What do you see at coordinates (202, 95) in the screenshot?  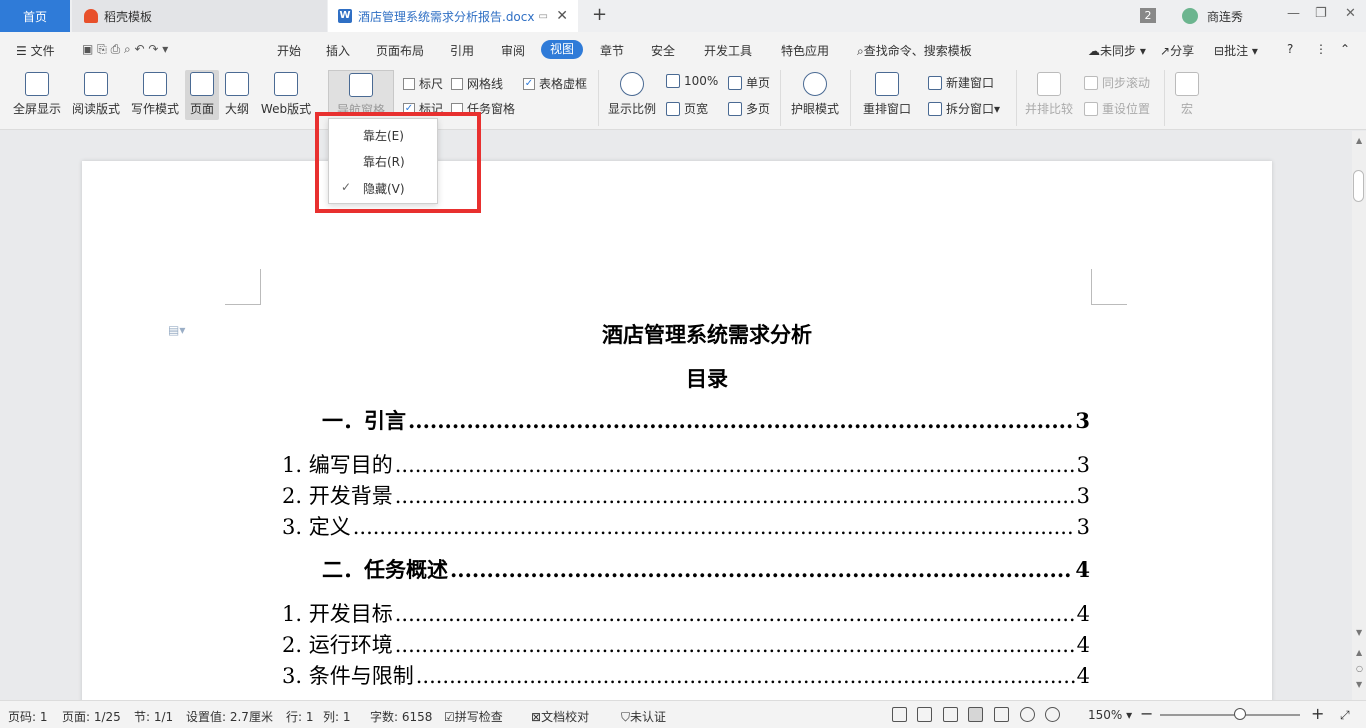 I see `page-layout-button: 页面` at bounding box center [202, 95].